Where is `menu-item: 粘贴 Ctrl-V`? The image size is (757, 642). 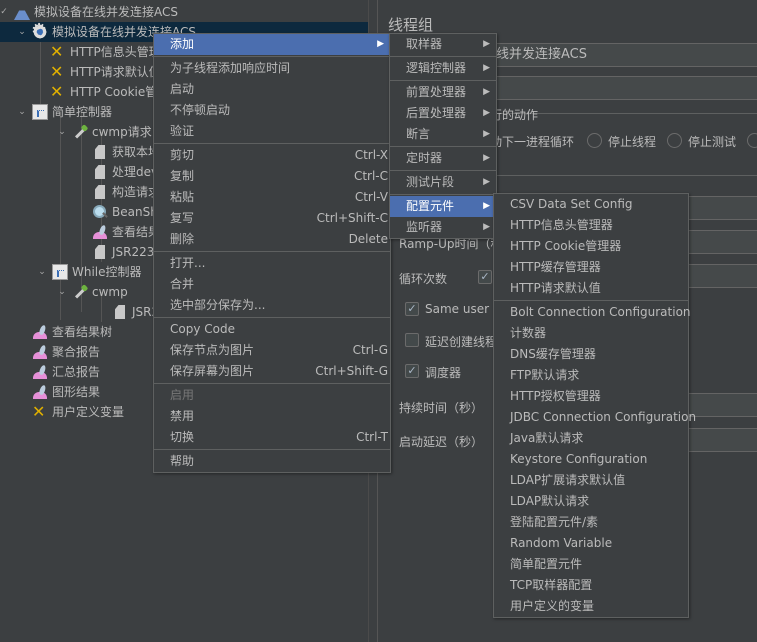
menu-item: 粘贴 Ctrl-V is located at coordinates (272, 197).